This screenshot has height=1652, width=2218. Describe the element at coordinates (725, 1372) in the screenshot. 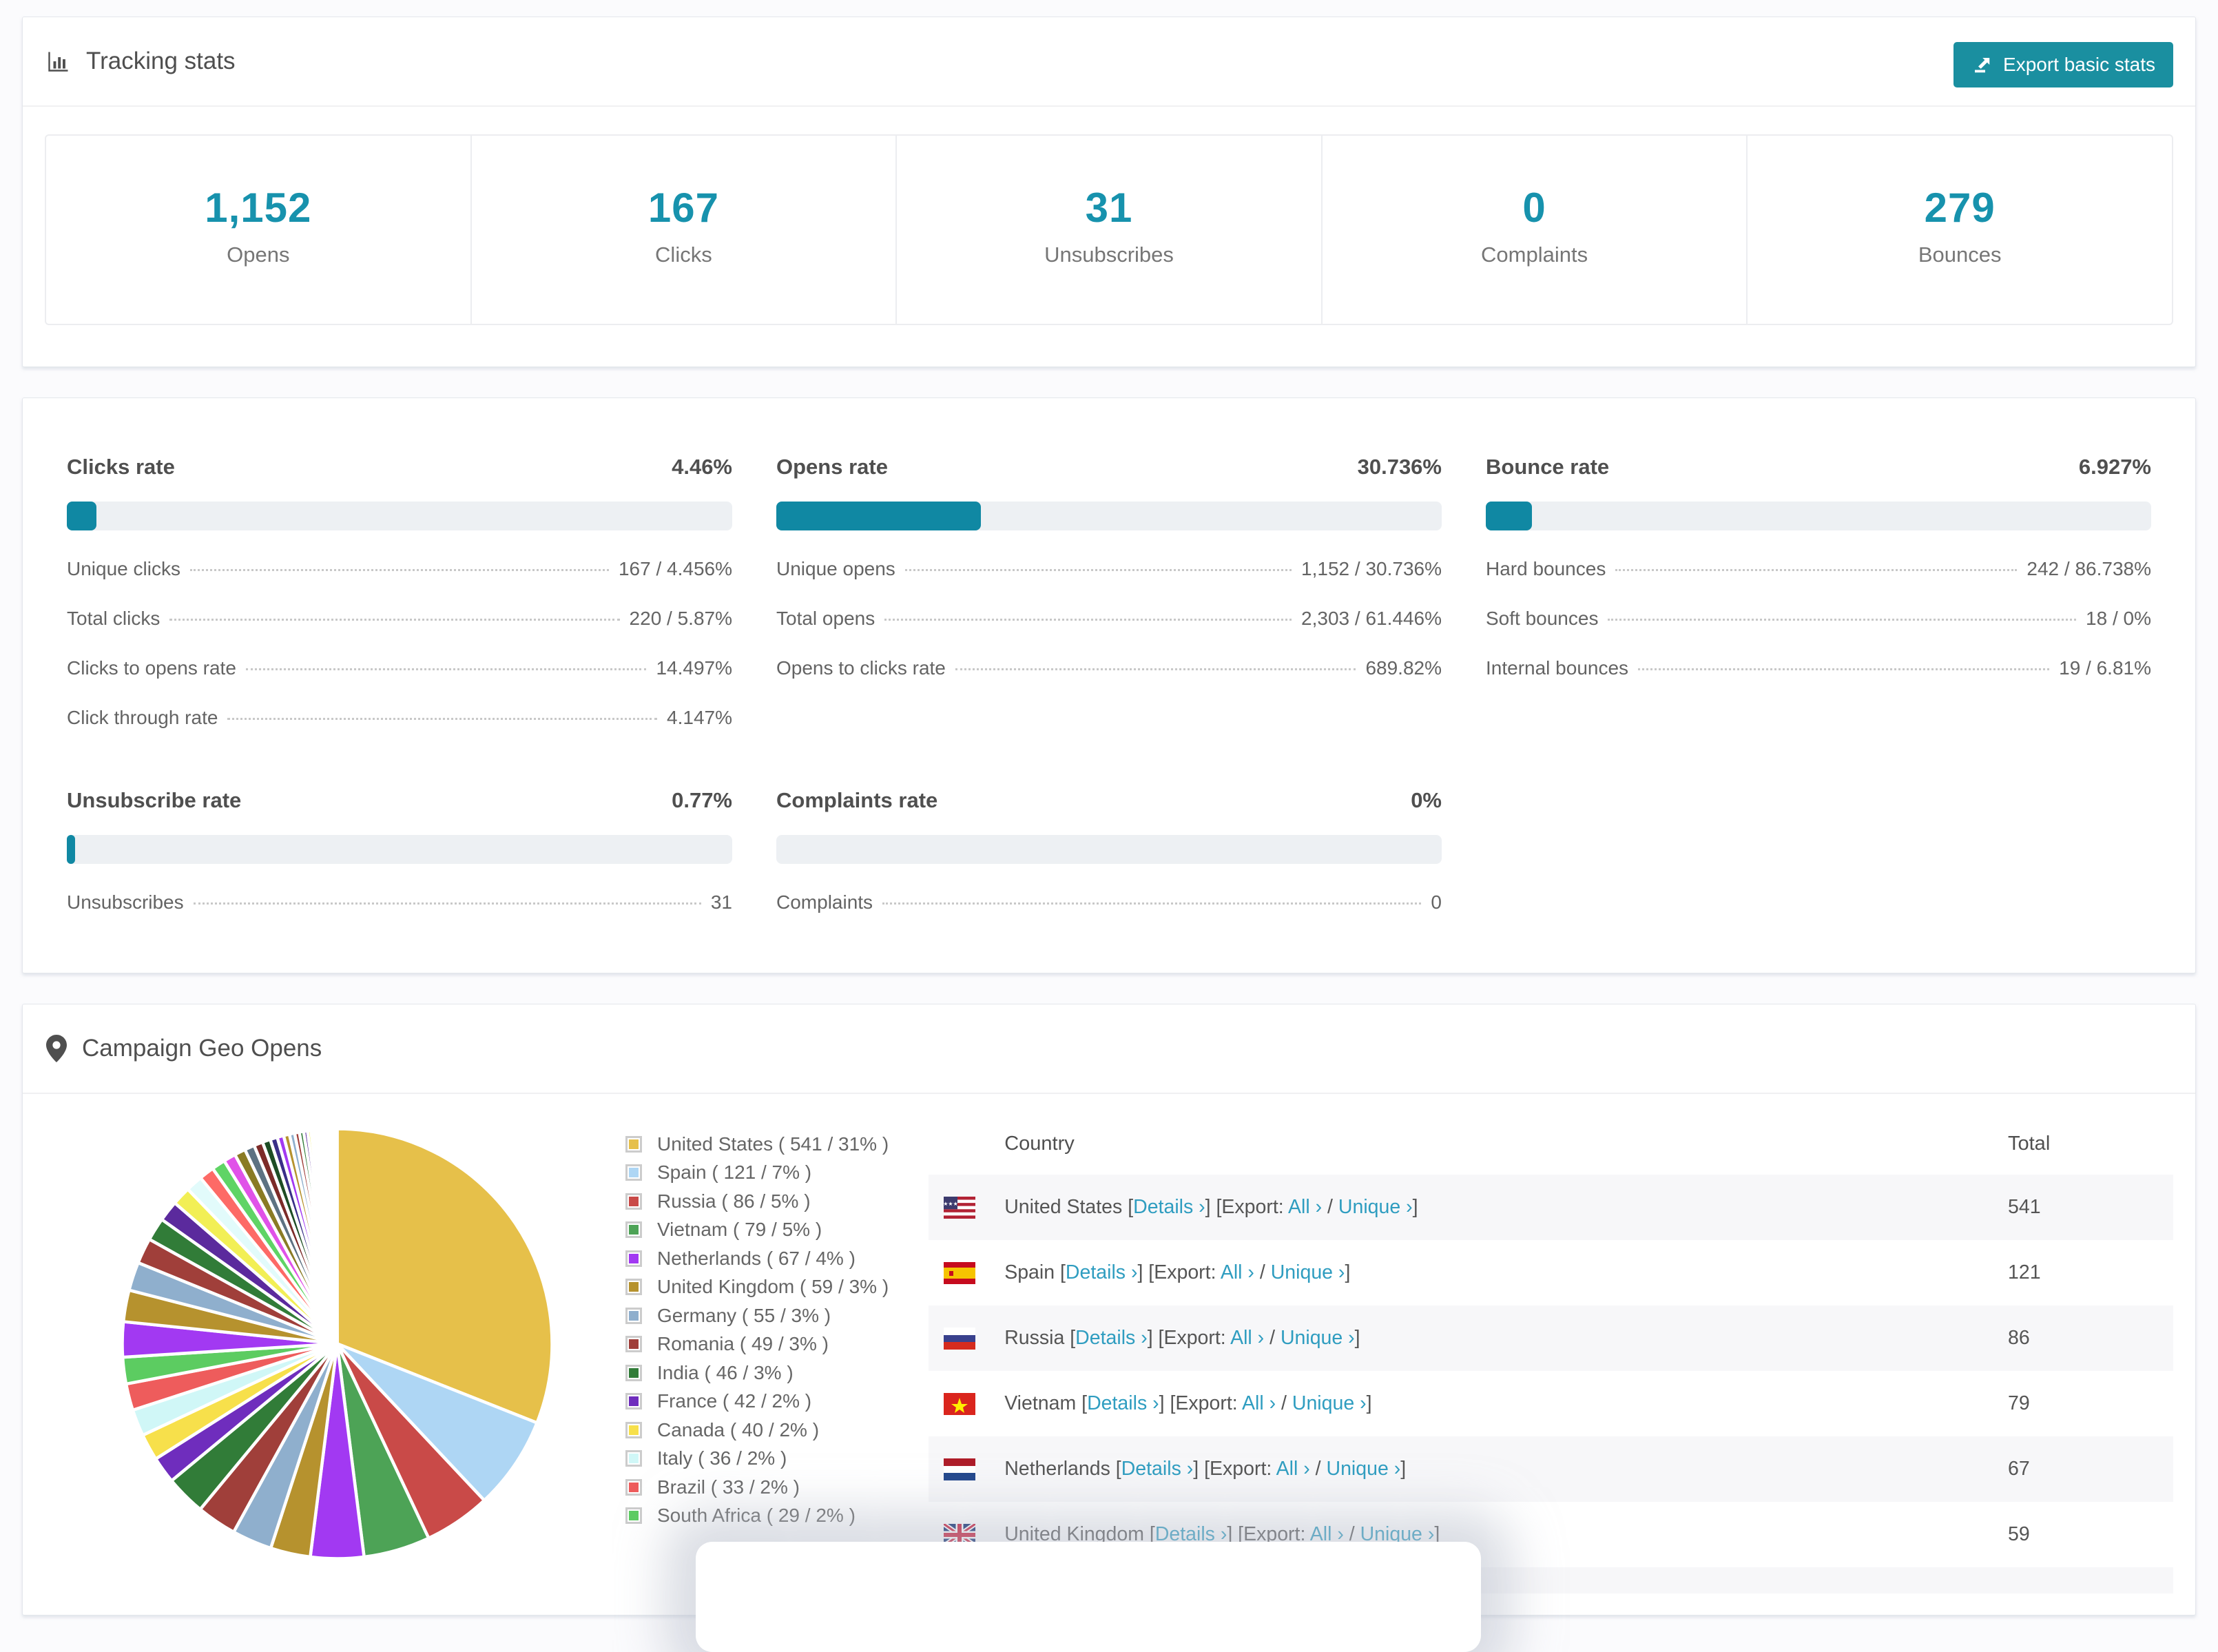

I see `legend-label: India ( 46 / 3% )` at that location.